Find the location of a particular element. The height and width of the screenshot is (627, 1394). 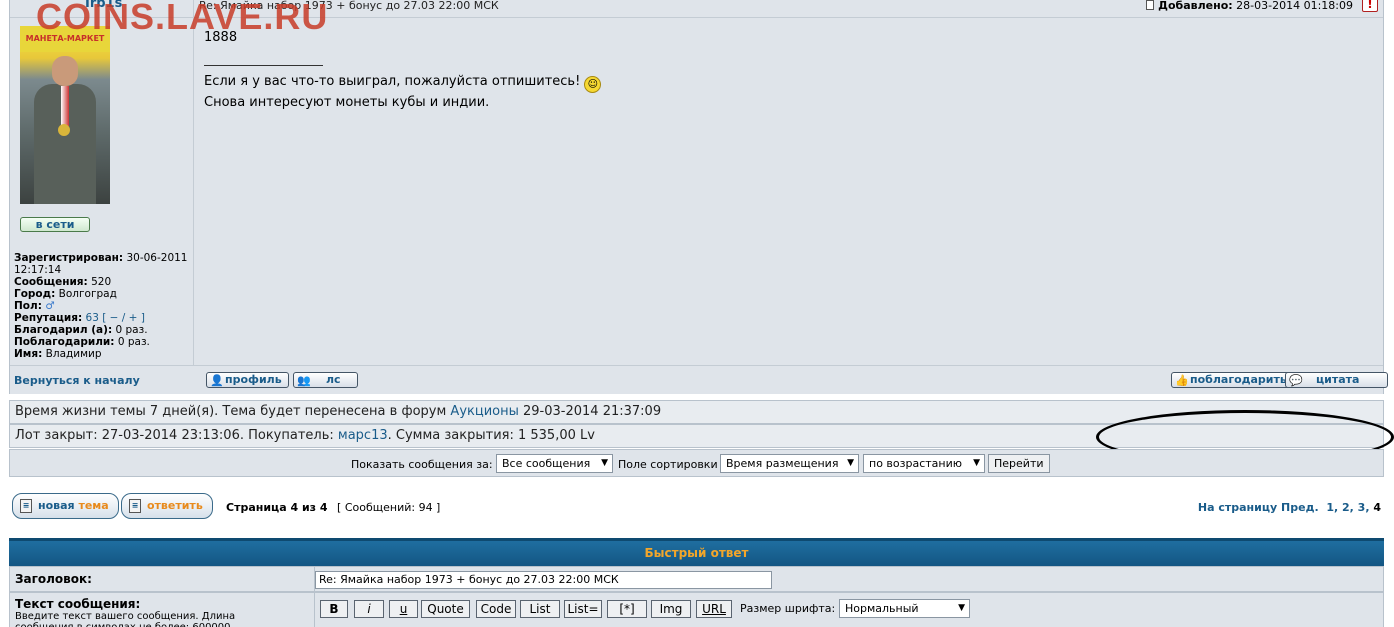

current-page: 4 is located at coordinates (1377, 507).